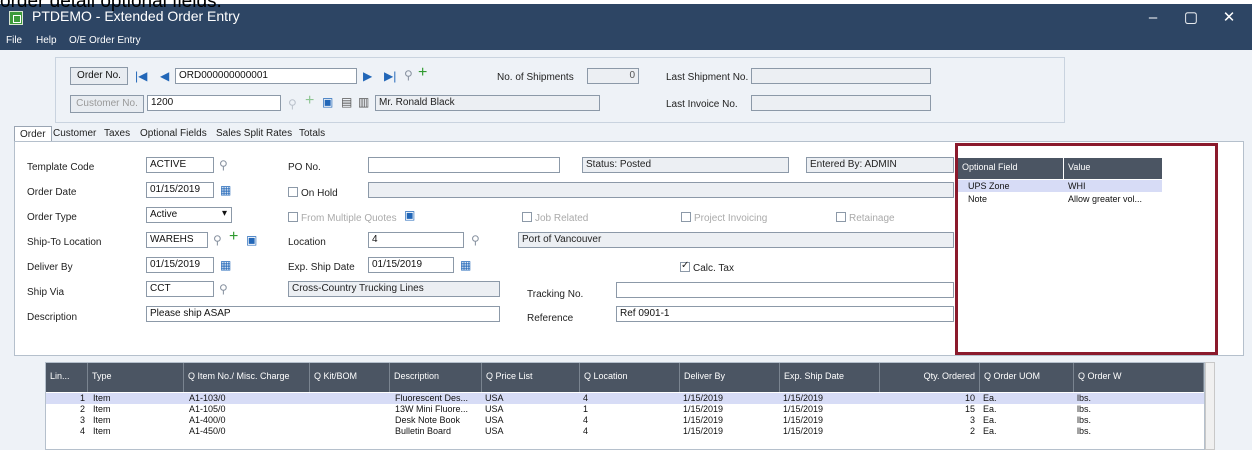  Describe the element at coordinates (247, 377) in the screenshot. I see `grid-header-item-no: Q Item No./ Misc. Charge` at that location.